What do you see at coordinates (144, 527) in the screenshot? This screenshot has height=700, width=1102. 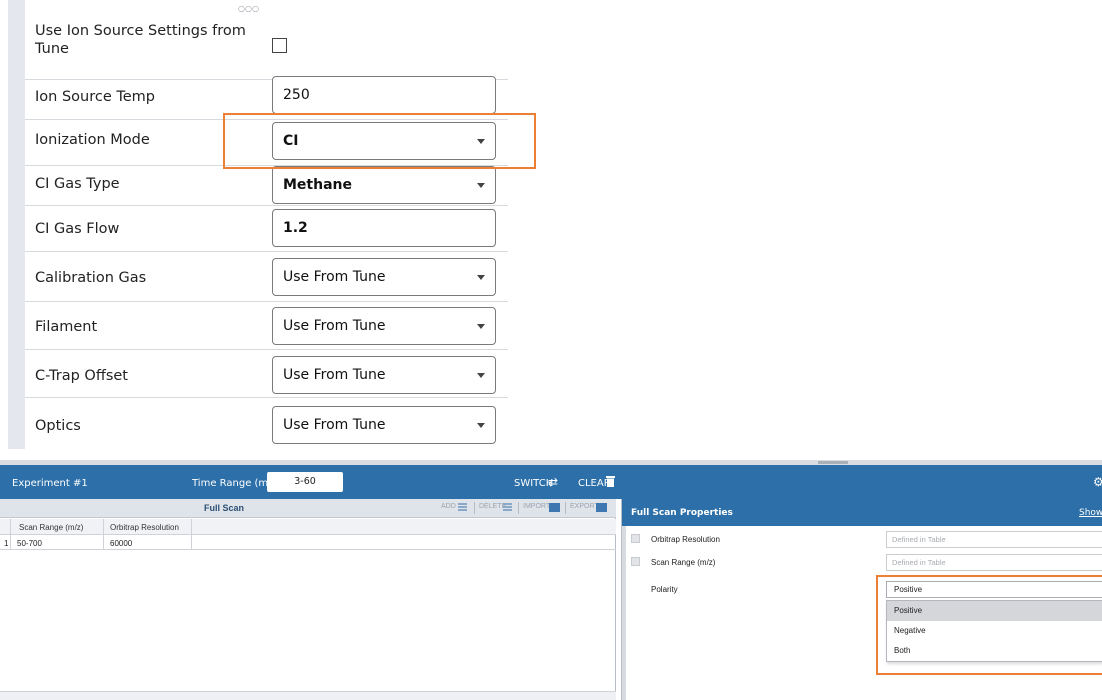 I see `column-header-orbitrap-resolution: Orbitrap Resolution` at bounding box center [144, 527].